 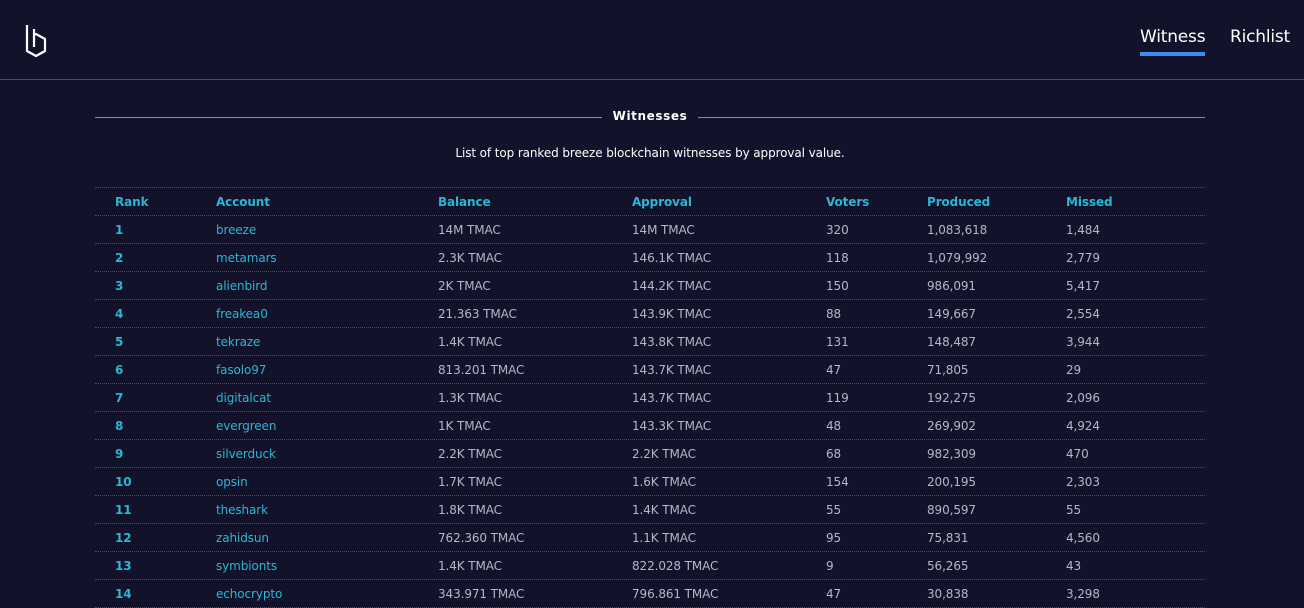 I want to click on balance-cell: 2.3K TMAC, so click(x=470, y=258).